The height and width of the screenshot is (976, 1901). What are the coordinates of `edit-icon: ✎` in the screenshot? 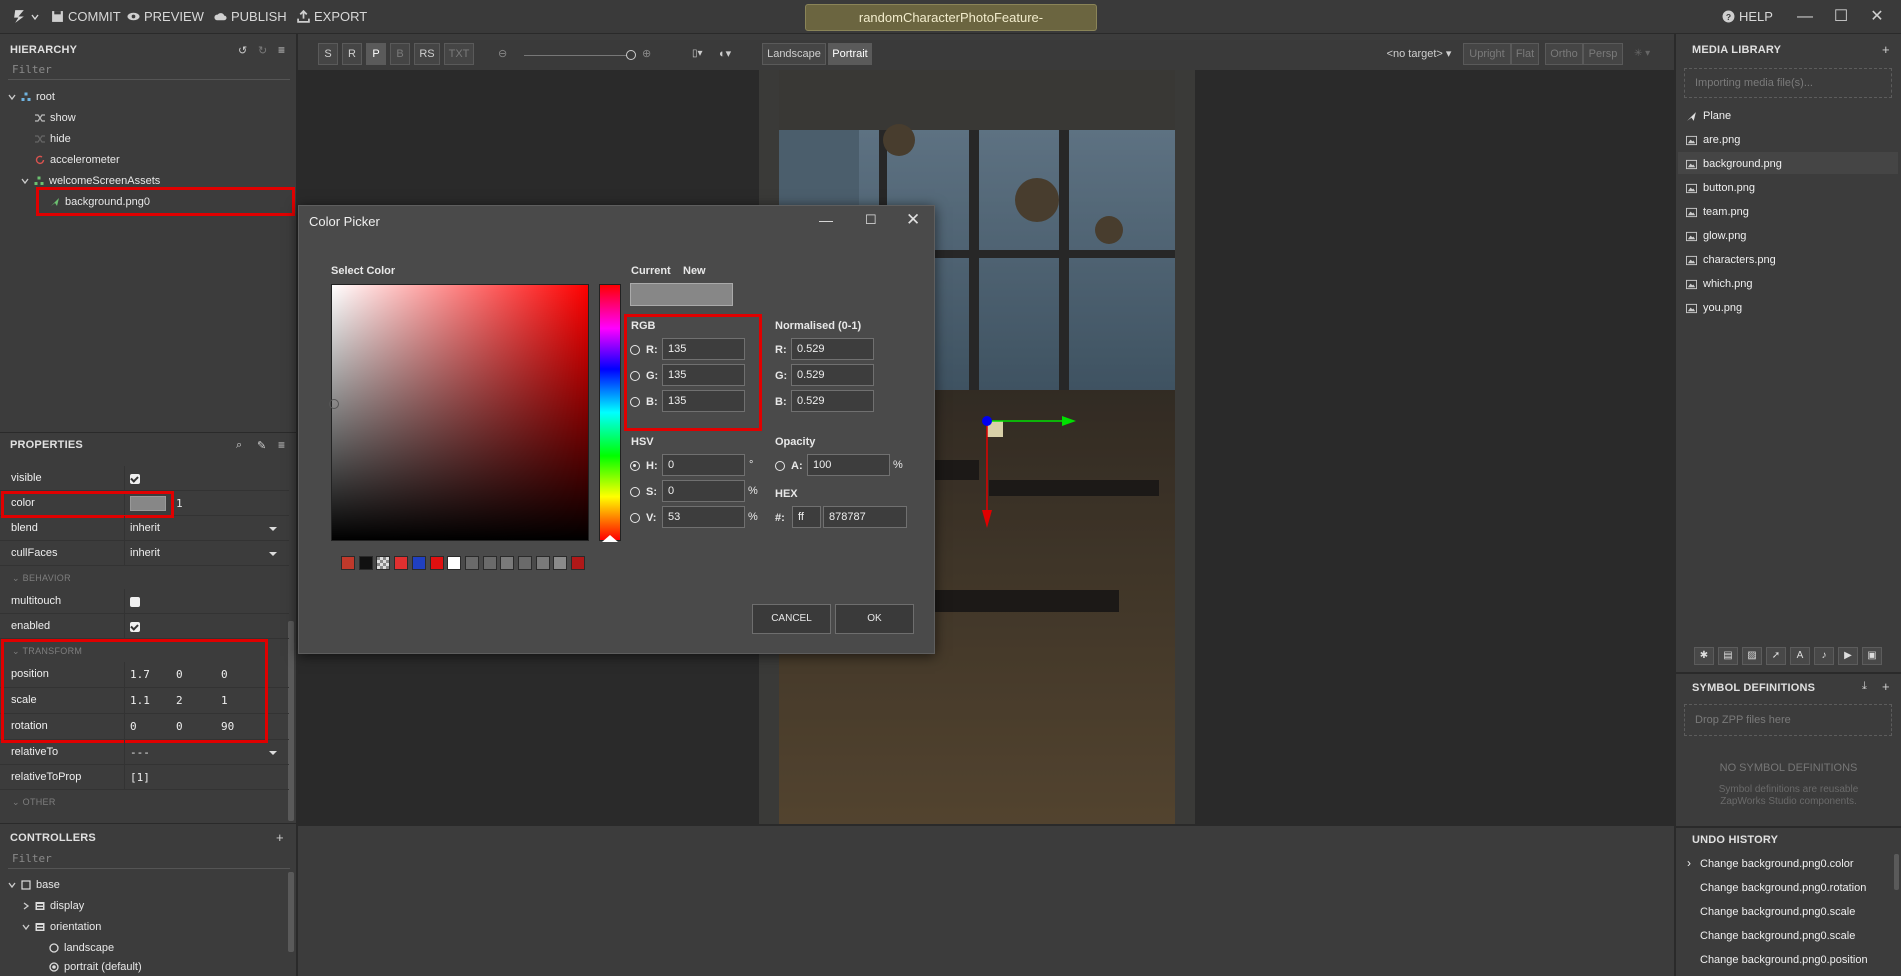 It's located at (261, 445).